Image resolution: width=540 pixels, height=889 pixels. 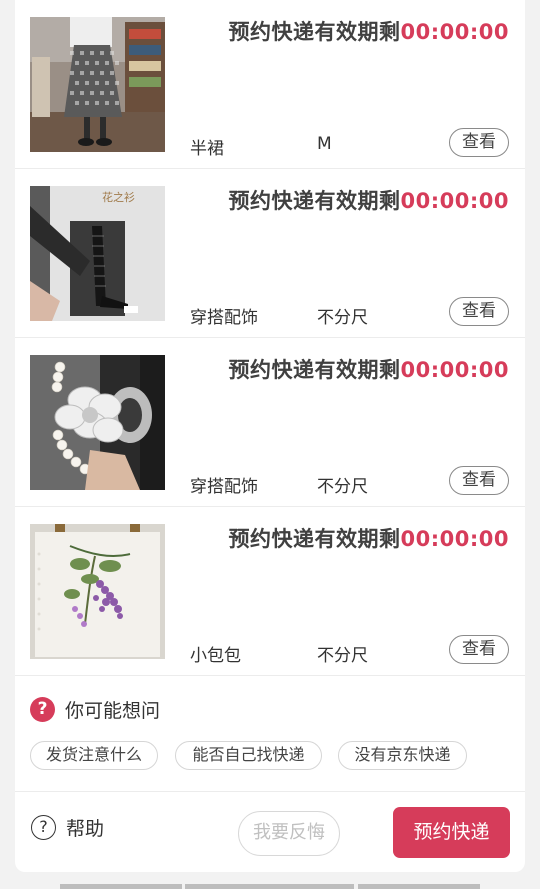 I want to click on help-link: ? 帮助, so click(x=67, y=827).